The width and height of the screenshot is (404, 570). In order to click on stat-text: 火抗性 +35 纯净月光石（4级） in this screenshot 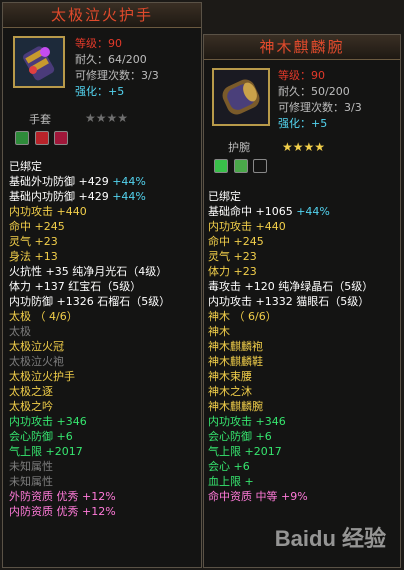, I will do `click(88, 271)`.